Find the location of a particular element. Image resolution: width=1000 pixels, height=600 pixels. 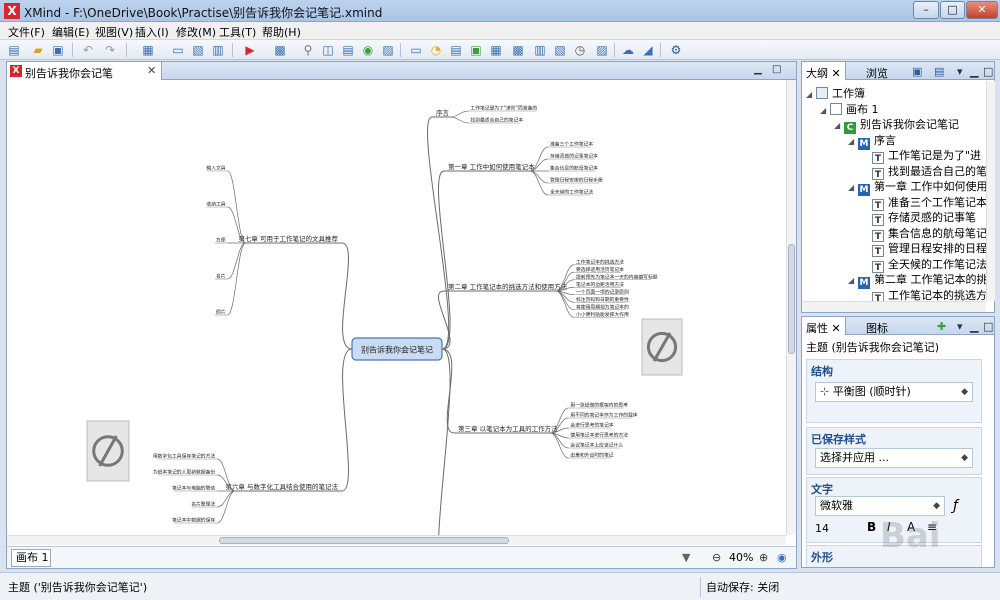

canvas-horizontal-scrollbar is located at coordinates (396, 540).